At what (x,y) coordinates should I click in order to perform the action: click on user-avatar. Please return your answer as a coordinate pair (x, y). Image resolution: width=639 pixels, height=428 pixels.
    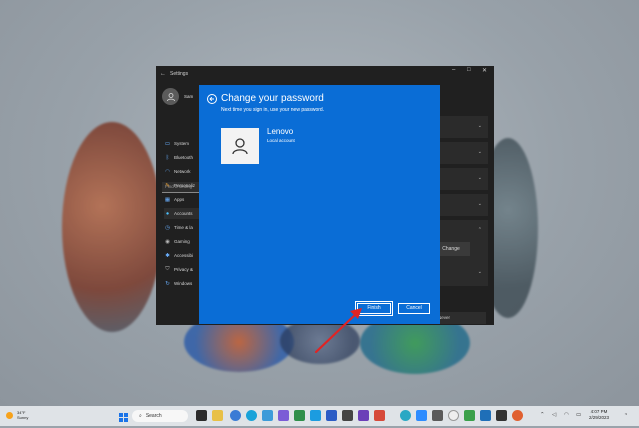
    Looking at the image, I should click on (240, 146).